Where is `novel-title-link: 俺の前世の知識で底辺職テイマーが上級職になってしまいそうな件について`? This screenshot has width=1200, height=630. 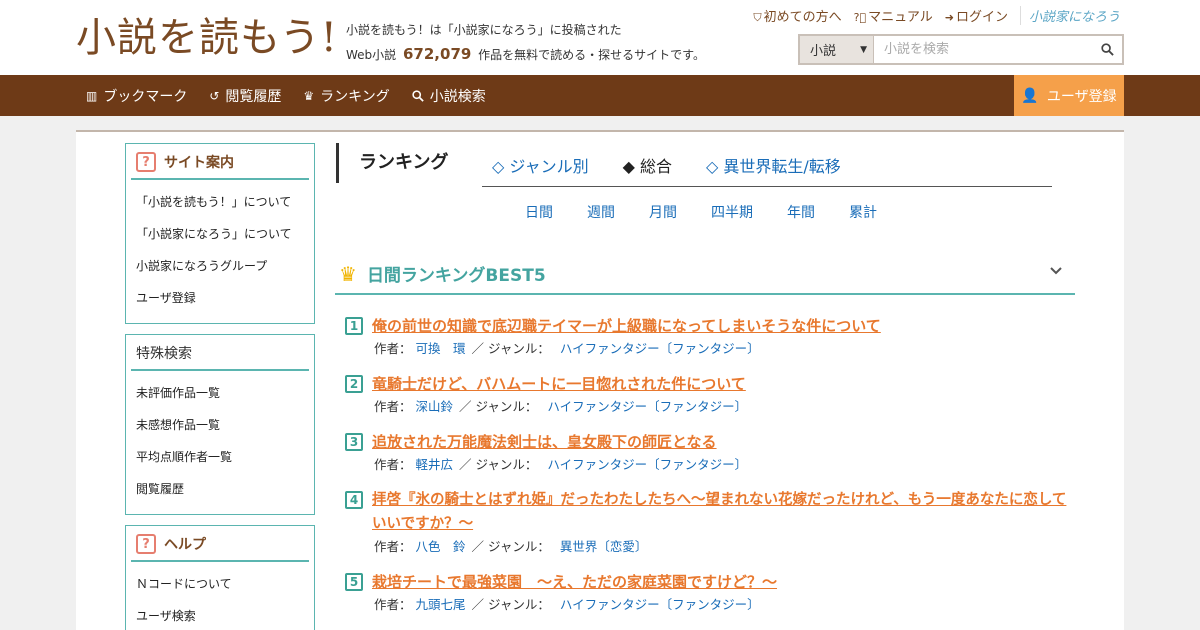
novel-title-link: 俺の前世の知識で底辺職テイマーが上級職になってしまいそうな件について is located at coordinates (626, 326).